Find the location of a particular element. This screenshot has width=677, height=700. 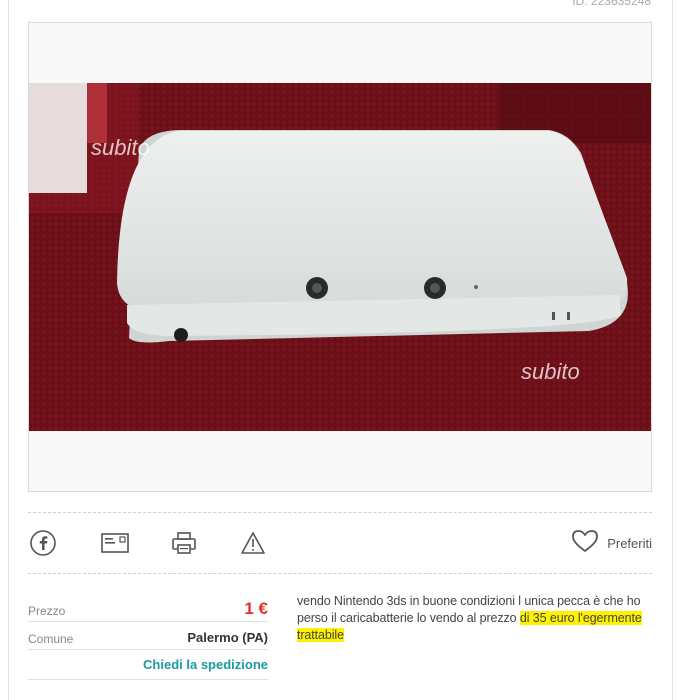

favorite-button: Preferiti is located at coordinates (611, 543).